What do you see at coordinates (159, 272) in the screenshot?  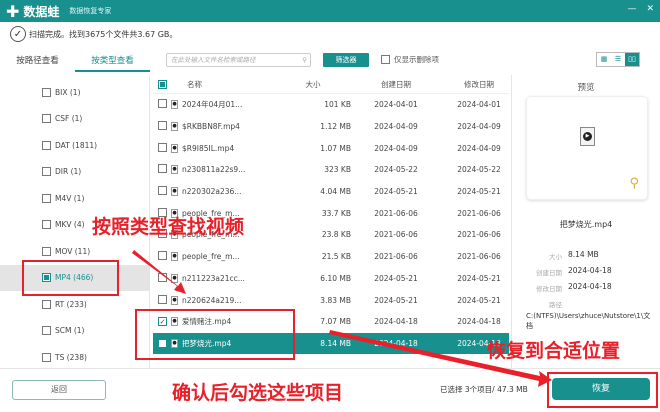 I see `arrow-to-mp4` at bounding box center [159, 272].